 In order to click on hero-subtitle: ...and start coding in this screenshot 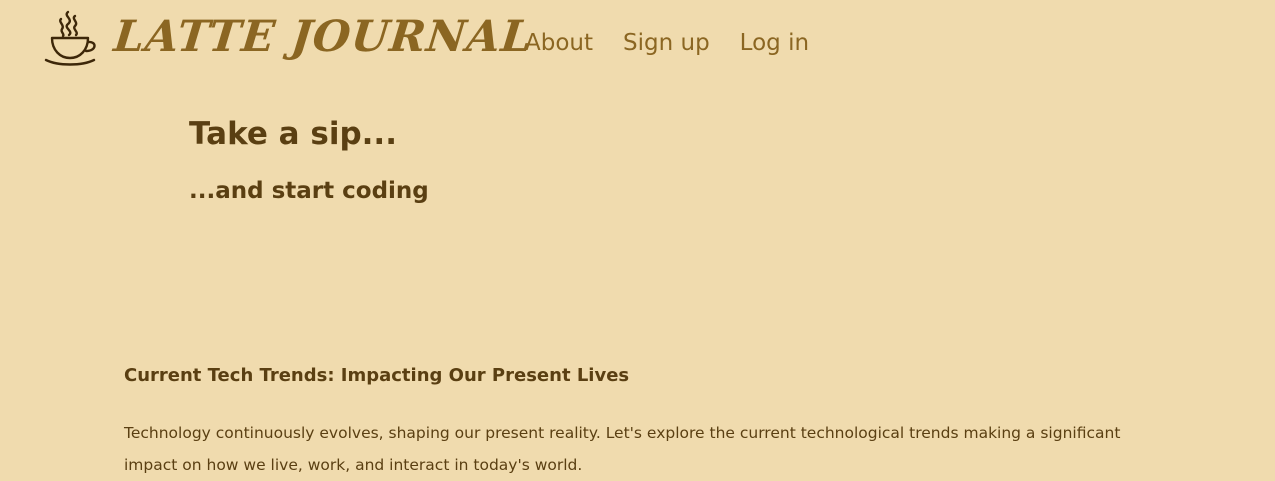, I will do `click(309, 191)`.